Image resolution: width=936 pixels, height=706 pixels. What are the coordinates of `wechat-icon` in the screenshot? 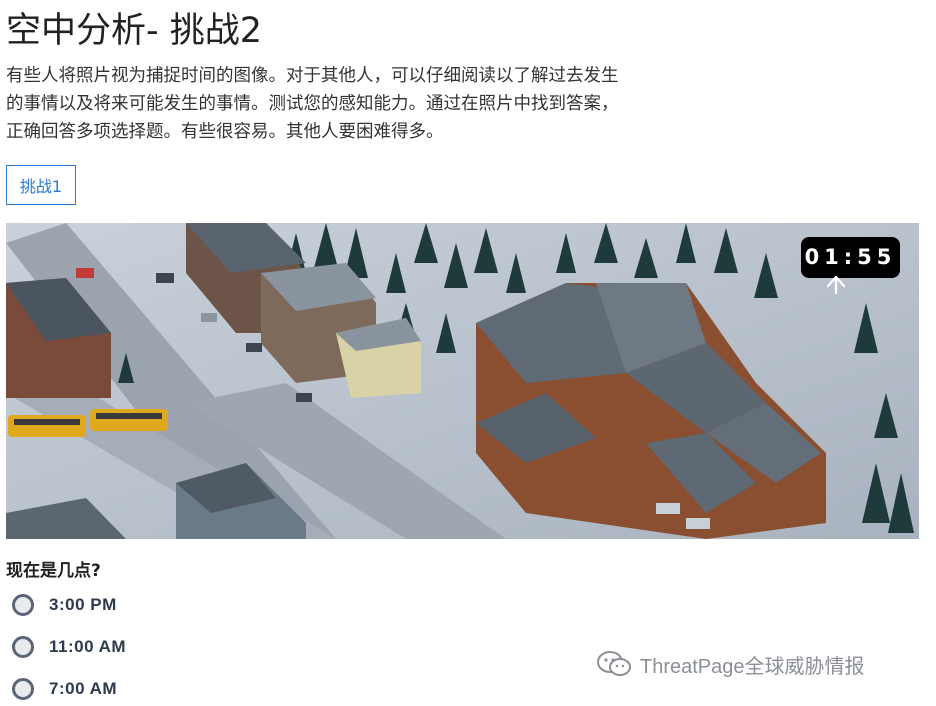 It's located at (614, 663).